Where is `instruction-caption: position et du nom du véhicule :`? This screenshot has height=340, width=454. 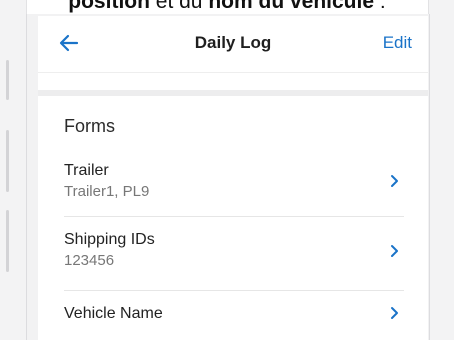
instruction-caption: position et du nom du véhicule : is located at coordinates (227, 7).